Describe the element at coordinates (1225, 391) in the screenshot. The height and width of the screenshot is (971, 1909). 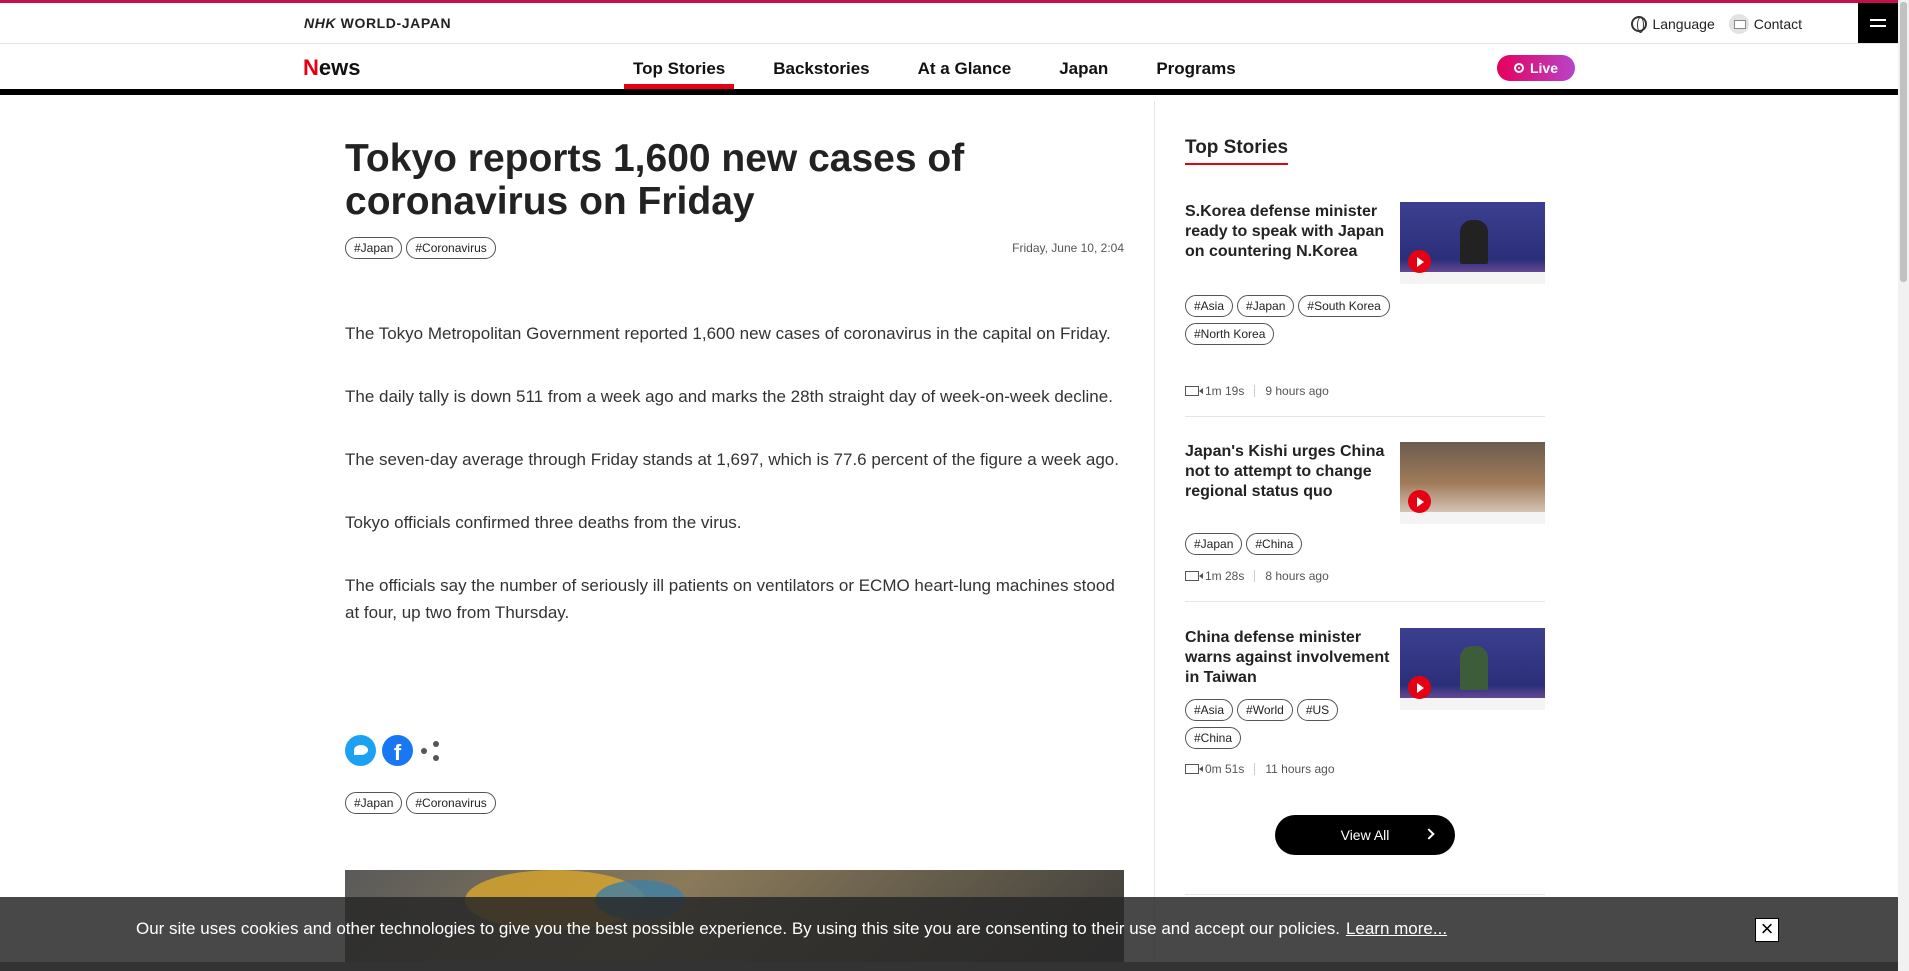
I see `story-duration: 1m 19s` at that location.